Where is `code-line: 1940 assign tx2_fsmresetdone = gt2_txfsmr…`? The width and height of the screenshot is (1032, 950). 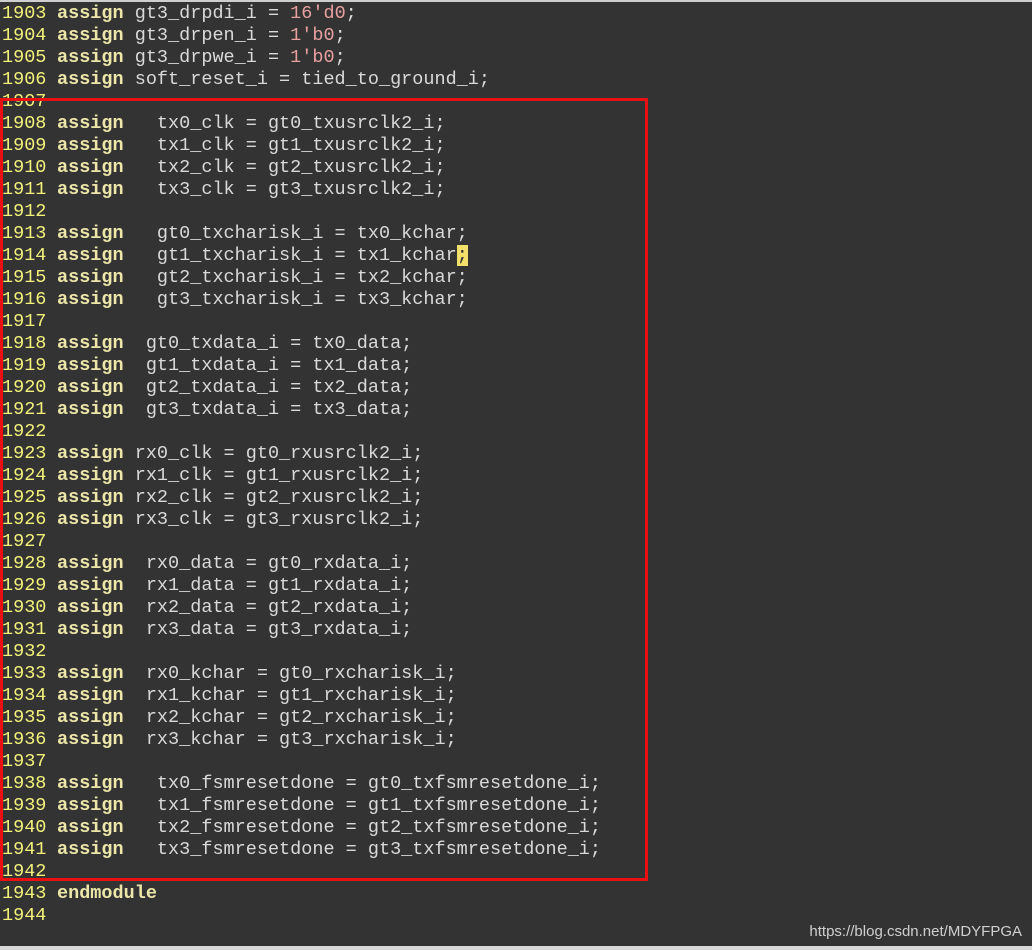
code-line: 1940 assign tx2_fsmresetdone = gt2_txfsmr… is located at coordinates (301, 828).